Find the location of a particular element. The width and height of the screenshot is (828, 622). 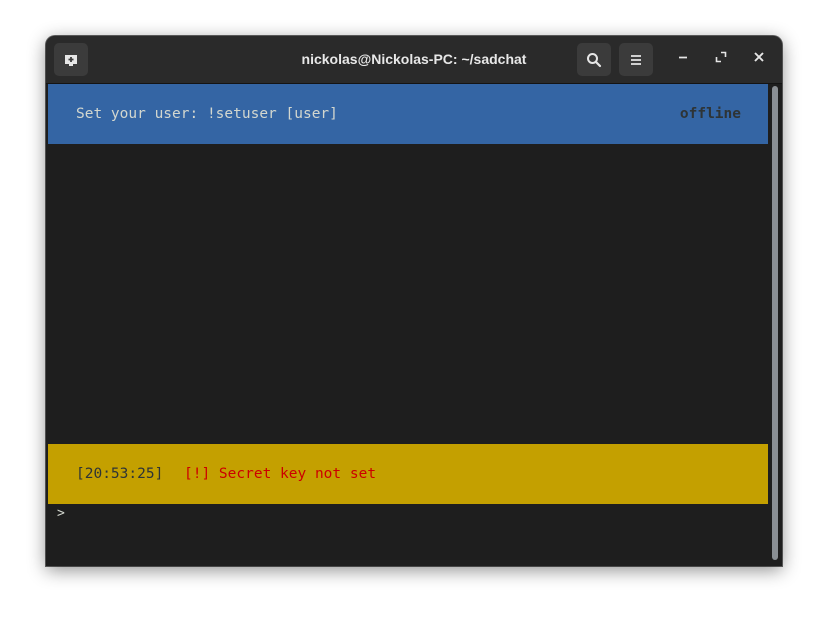

scrollbar is located at coordinates (775, 323).